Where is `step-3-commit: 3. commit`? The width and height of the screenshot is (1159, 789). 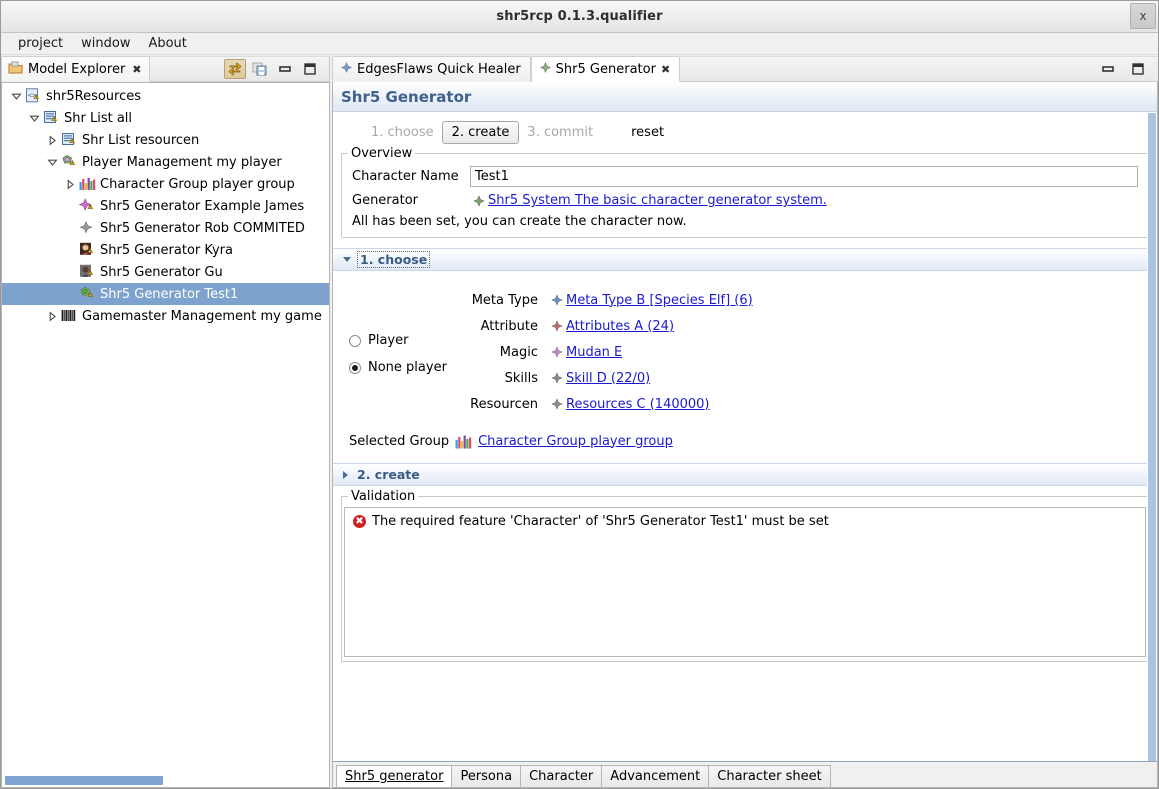 step-3-commit: 3. commit is located at coordinates (560, 132).